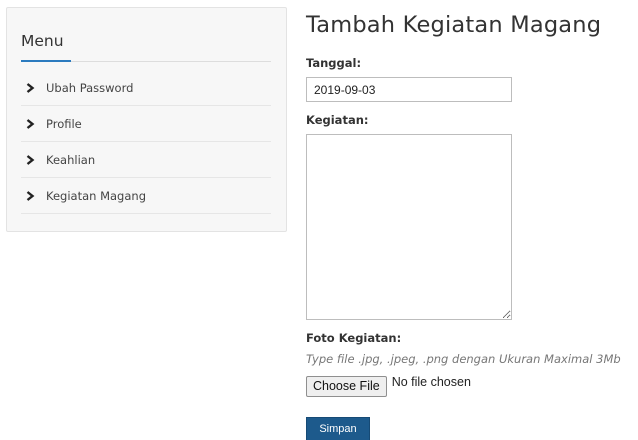  What do you see at coordinates (90, 87) in the screenshot?
I see `sidebar-item-label: Ubah Password` at bounding box center [90, 87].